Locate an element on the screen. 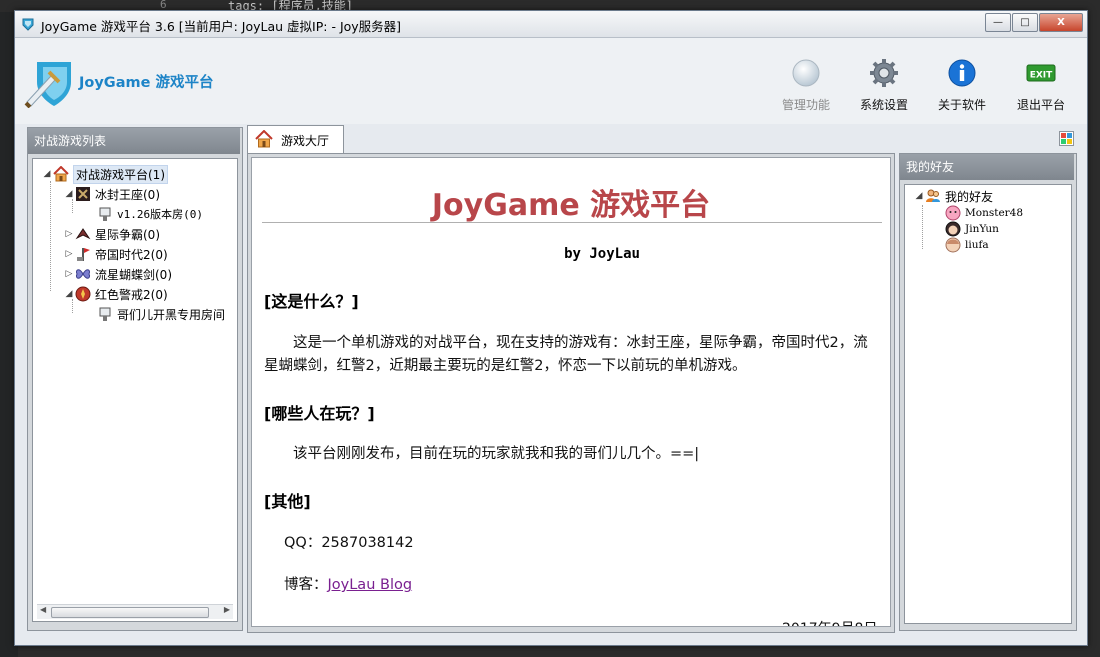  friend-name: Monster48 is located at coordinates (994, 213).